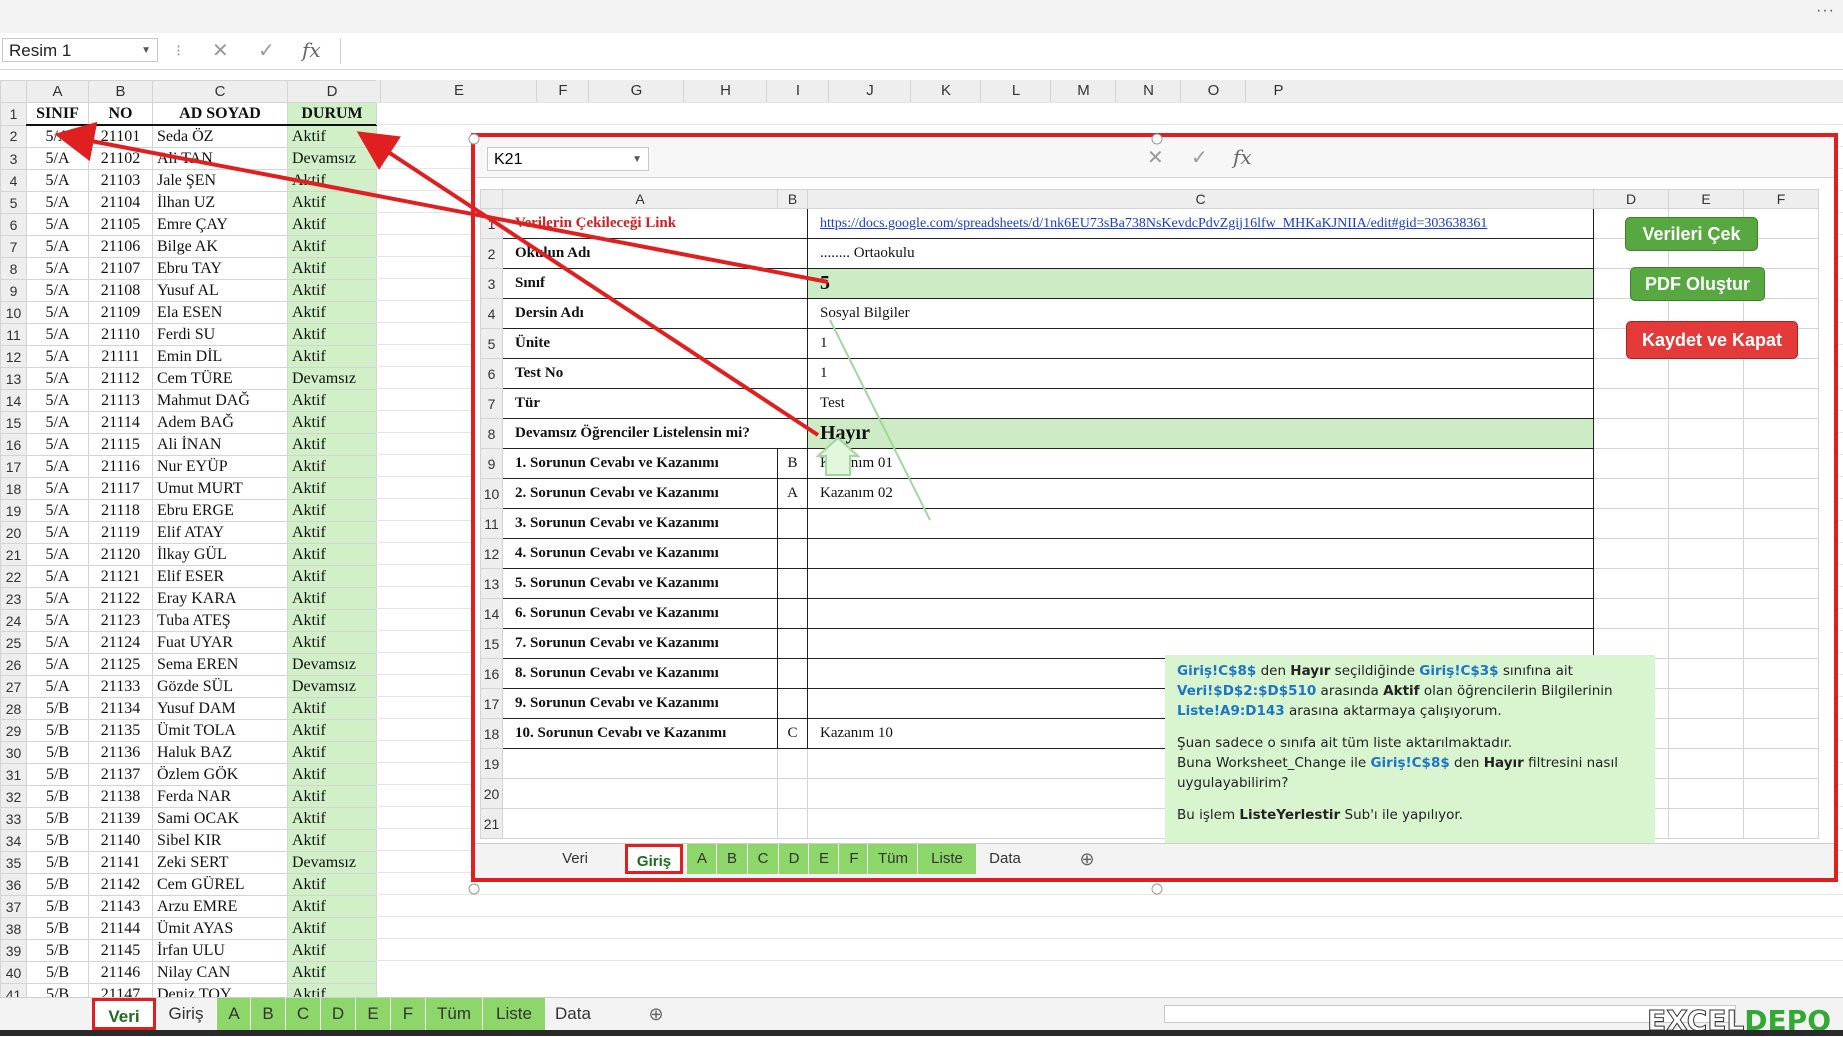 This screenshot has height=1037, width=1843. I want to click on cell-ad-soyad: İlhan UZ, so click(220, 202).